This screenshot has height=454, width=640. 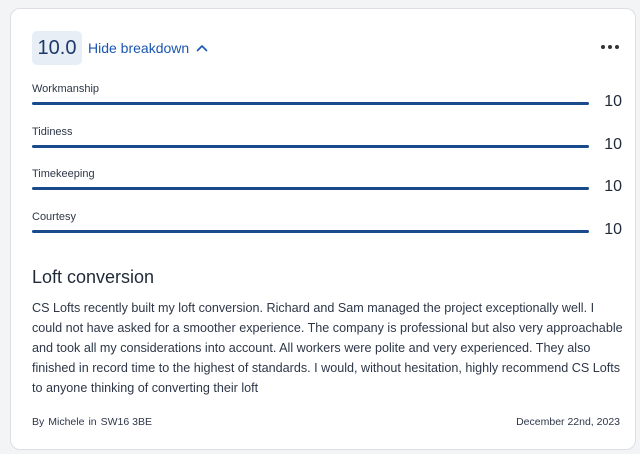 I want to click on review-title: Loft conversion, so click(x=93, y=277).